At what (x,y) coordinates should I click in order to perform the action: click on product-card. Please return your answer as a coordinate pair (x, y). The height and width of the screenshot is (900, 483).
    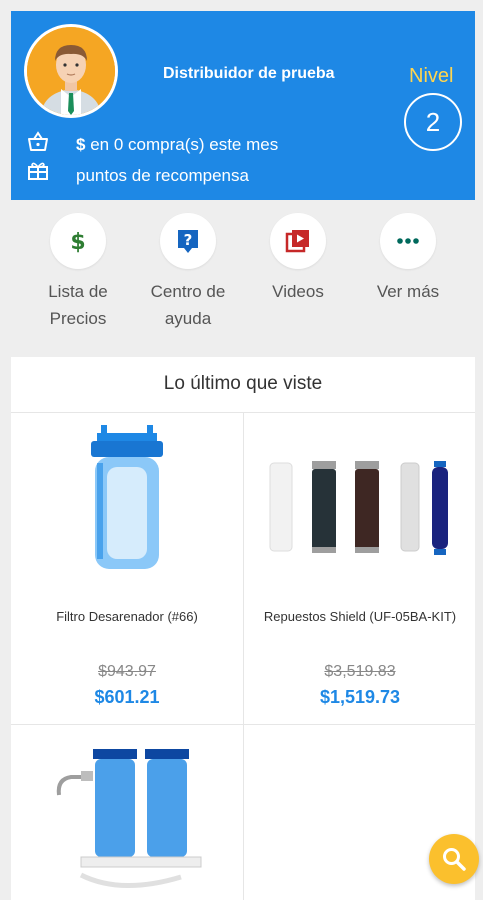
    Looking at the image, I should click on (127, 812).